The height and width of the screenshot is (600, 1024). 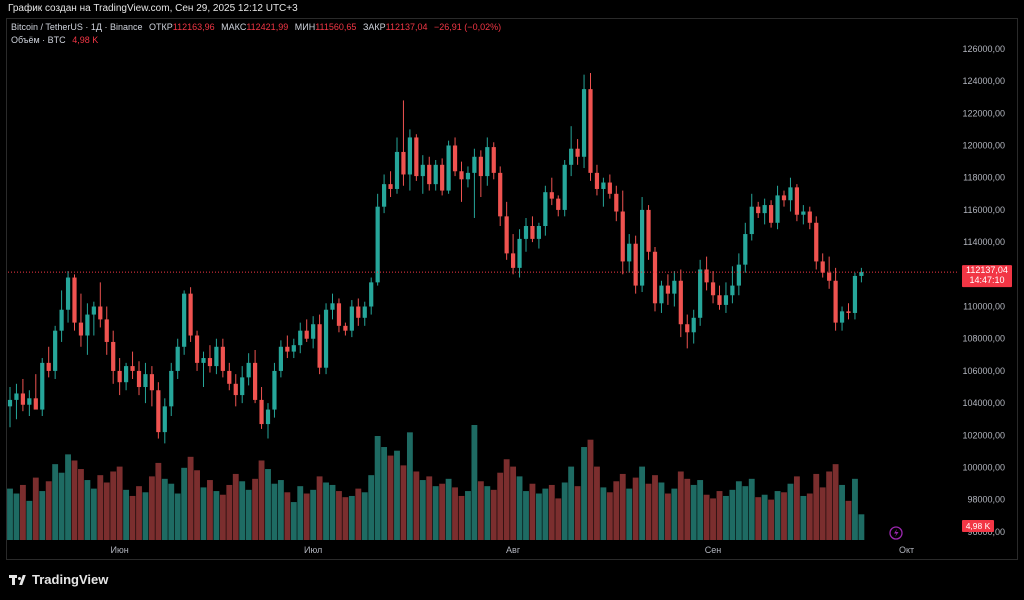 I want to click on tradingview-mark-icon, so click(x=18, y=579).